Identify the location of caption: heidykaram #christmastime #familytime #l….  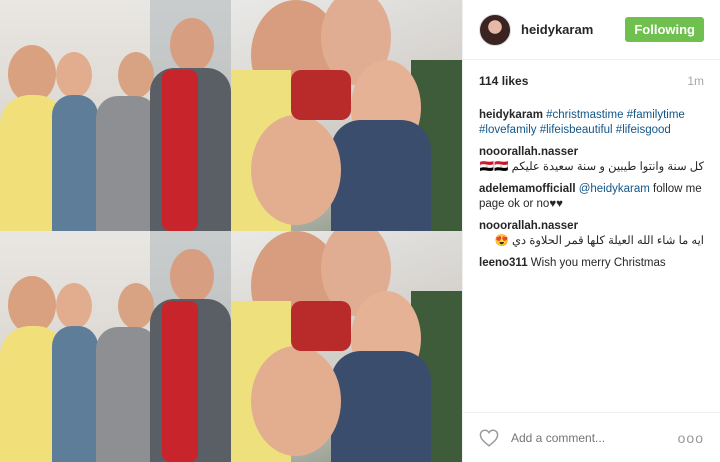
(591, 123).